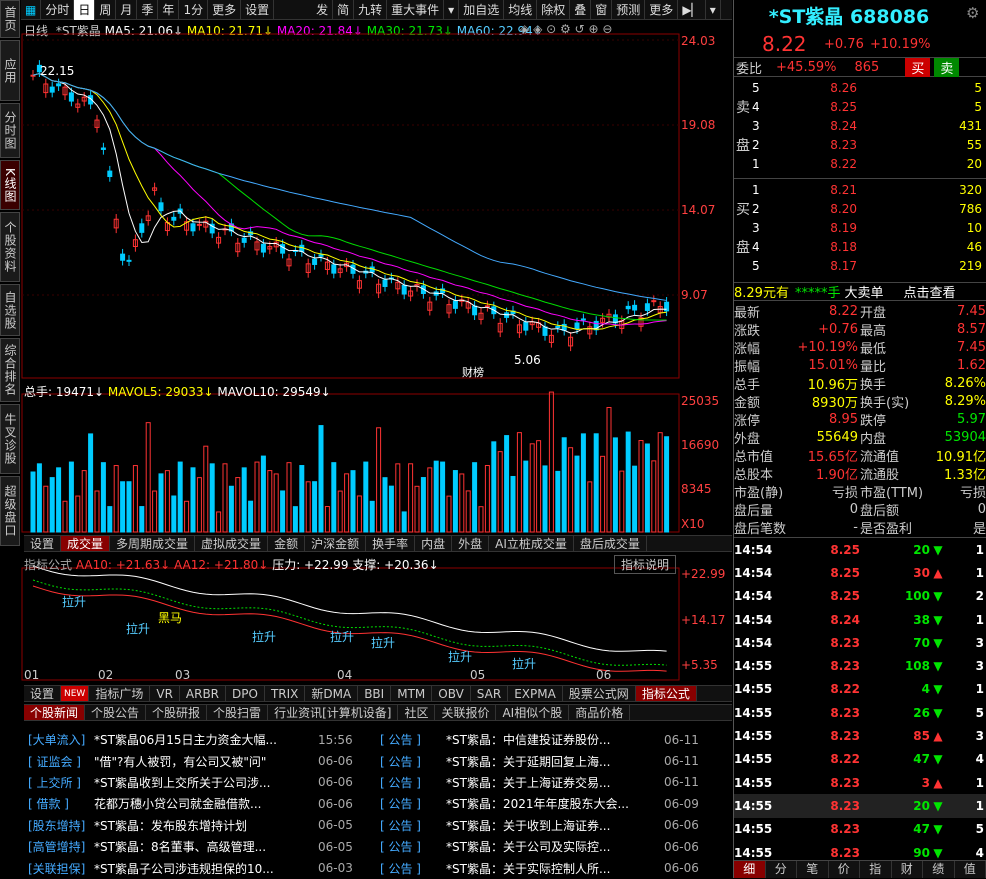 This screenshot has width=986, height=879. What do you see at coordinates (54, 712) in the screenshot?
I see `news-tab-0: 个股新闻` at bounding box center [54, 712].